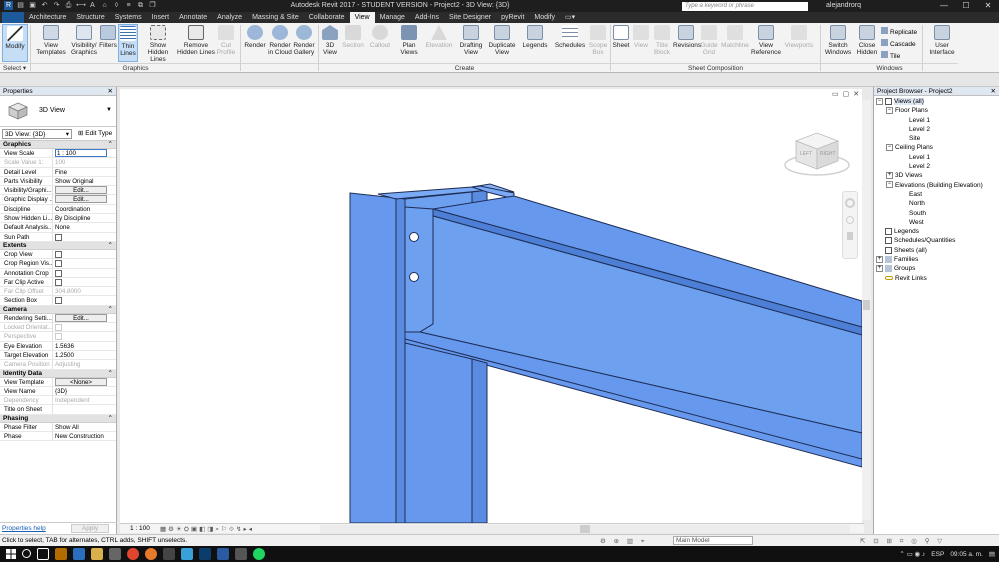 The width and height of the screenshot is (999, 562). What do you see at coordinates (766, 43) in the screenshot?
I see `view-reference-button: View Reference` at bounding box center [766, 43].